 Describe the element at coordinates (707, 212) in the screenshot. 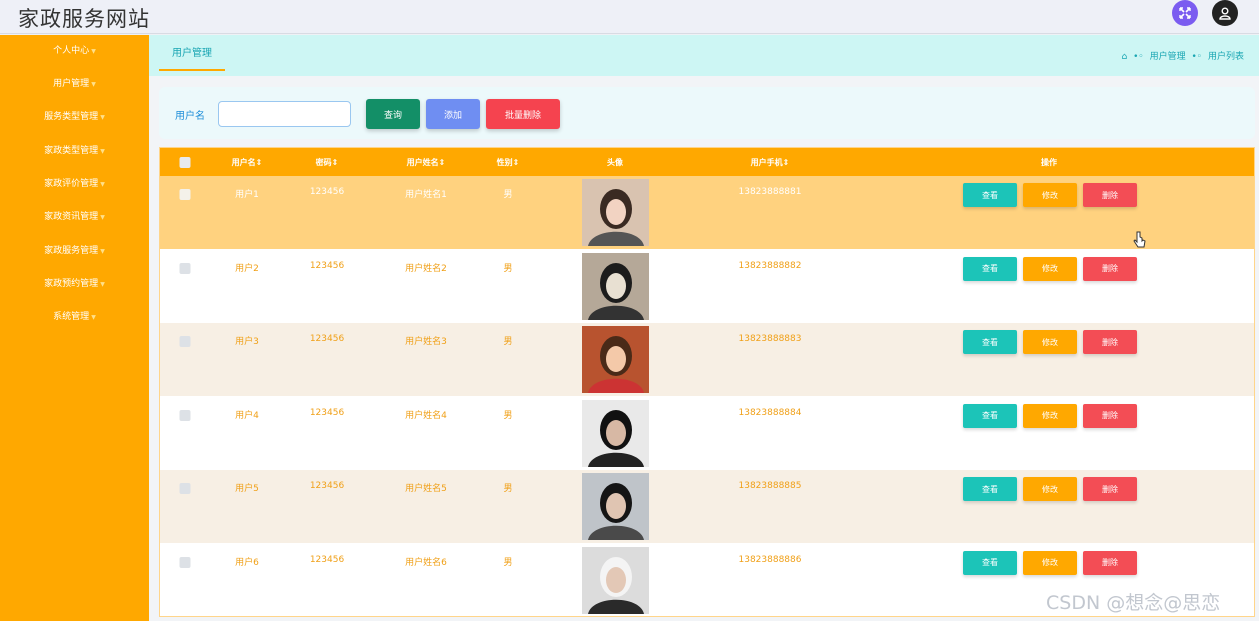

I see `table-row: 用户1 123456 用户姓名1 男 13823888881 查看 修改 删除` at that location.